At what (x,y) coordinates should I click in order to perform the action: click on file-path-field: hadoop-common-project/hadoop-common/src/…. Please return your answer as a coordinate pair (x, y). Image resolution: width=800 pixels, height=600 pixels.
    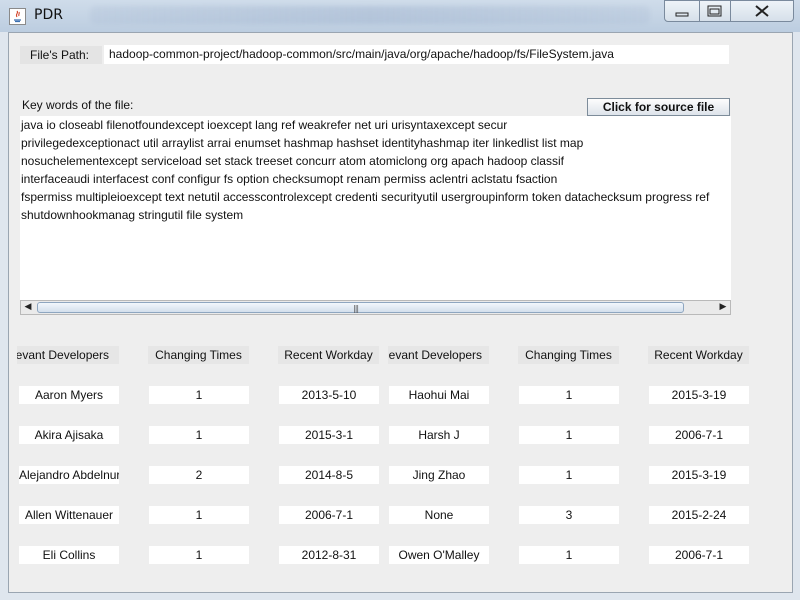
    Looking at the image, I should click on (416, 54).